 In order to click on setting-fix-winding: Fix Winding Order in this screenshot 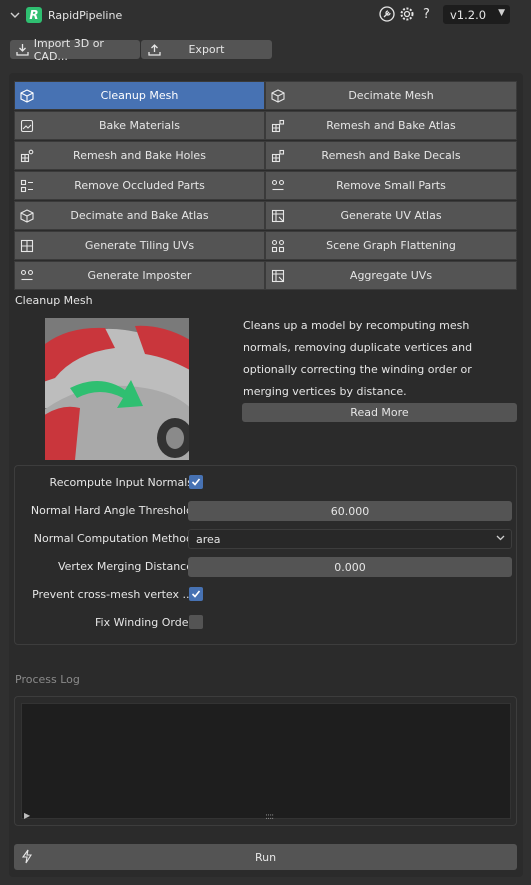, I will do `click(266, 623)`.